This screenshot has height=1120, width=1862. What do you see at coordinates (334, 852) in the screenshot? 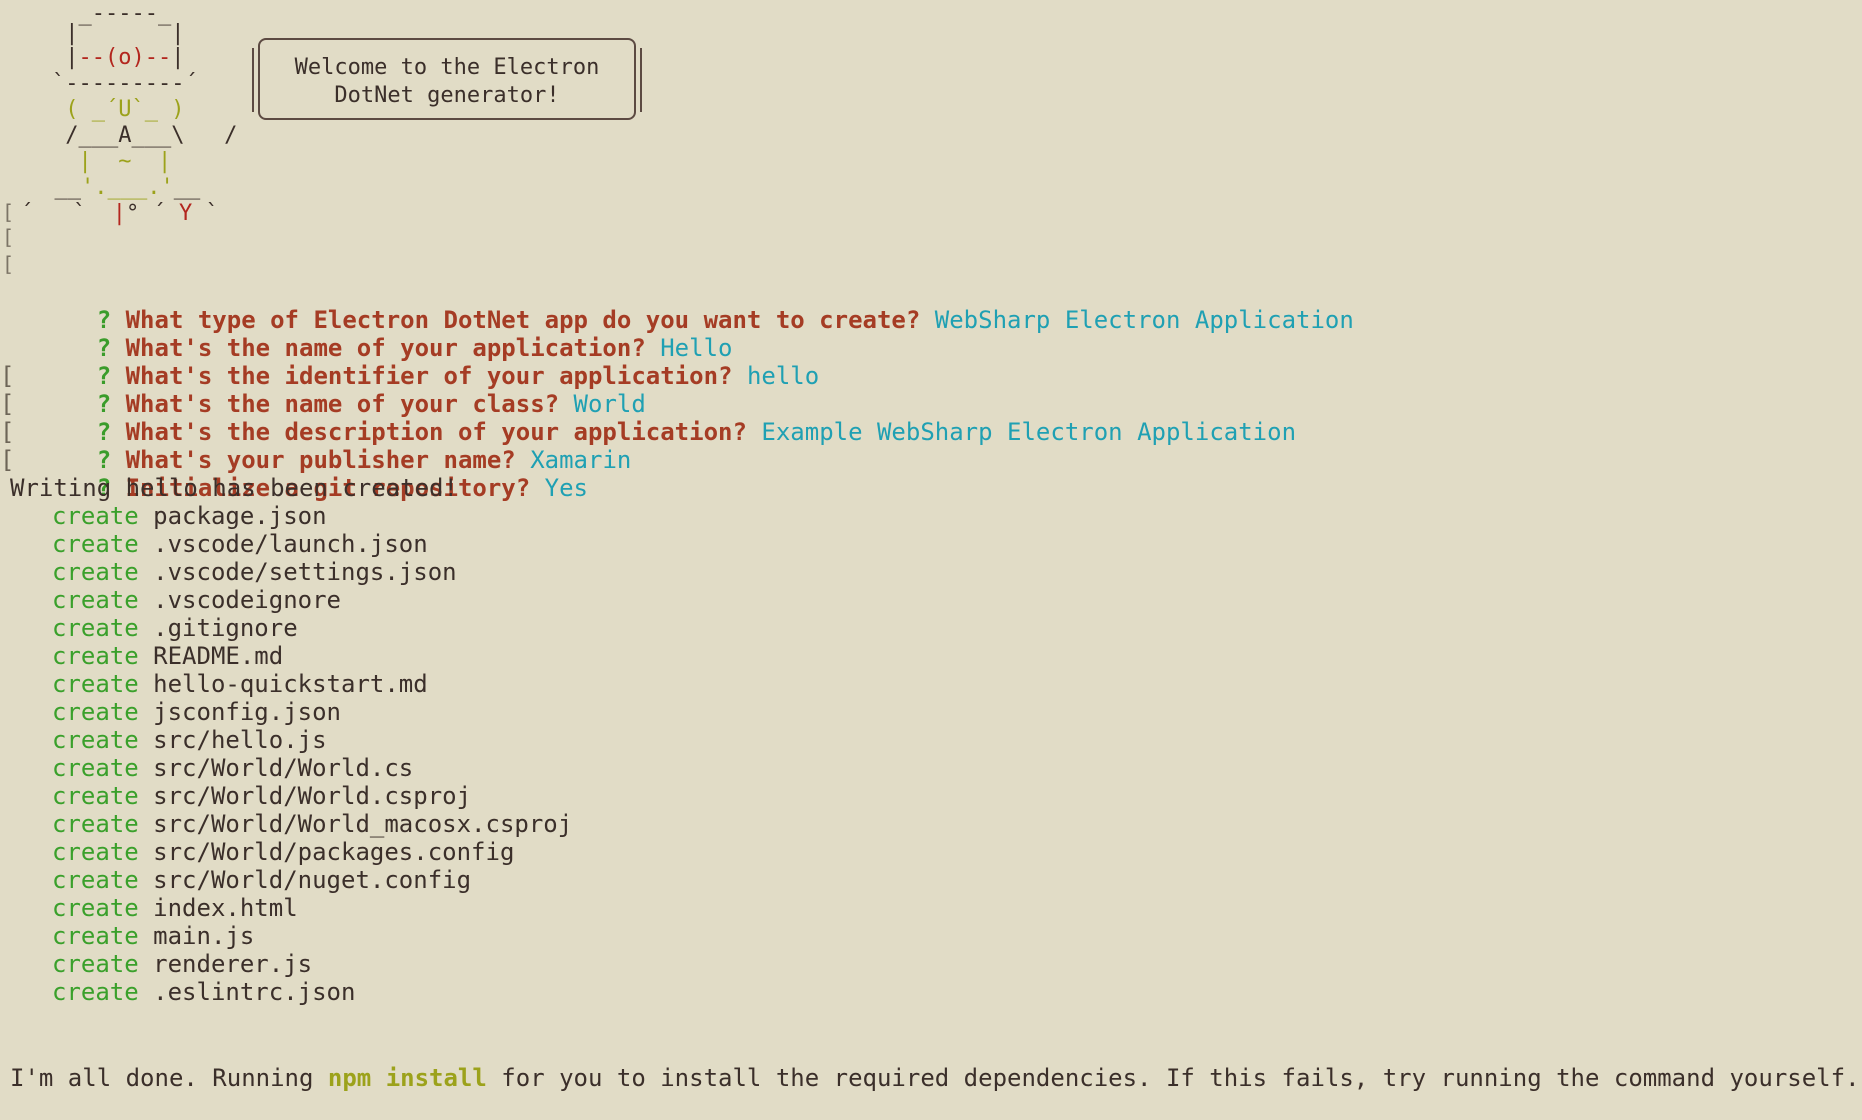
I see `created-file: src/World/packages.config` at bounding box center [334, 852].